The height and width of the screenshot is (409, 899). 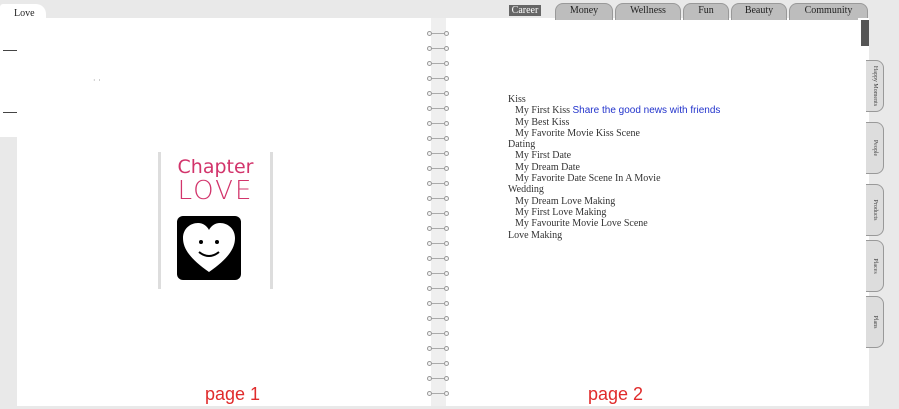 What do you see at coordinates (614, 189) in the screenshot?
I see `toc-section: Wedding` at bounding box center [614, 189].